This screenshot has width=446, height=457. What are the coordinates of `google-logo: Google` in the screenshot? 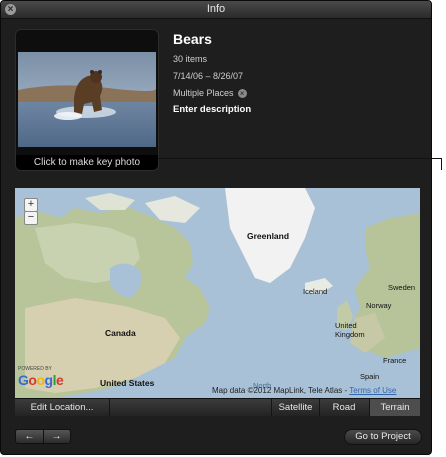 It's located at (41, 380).